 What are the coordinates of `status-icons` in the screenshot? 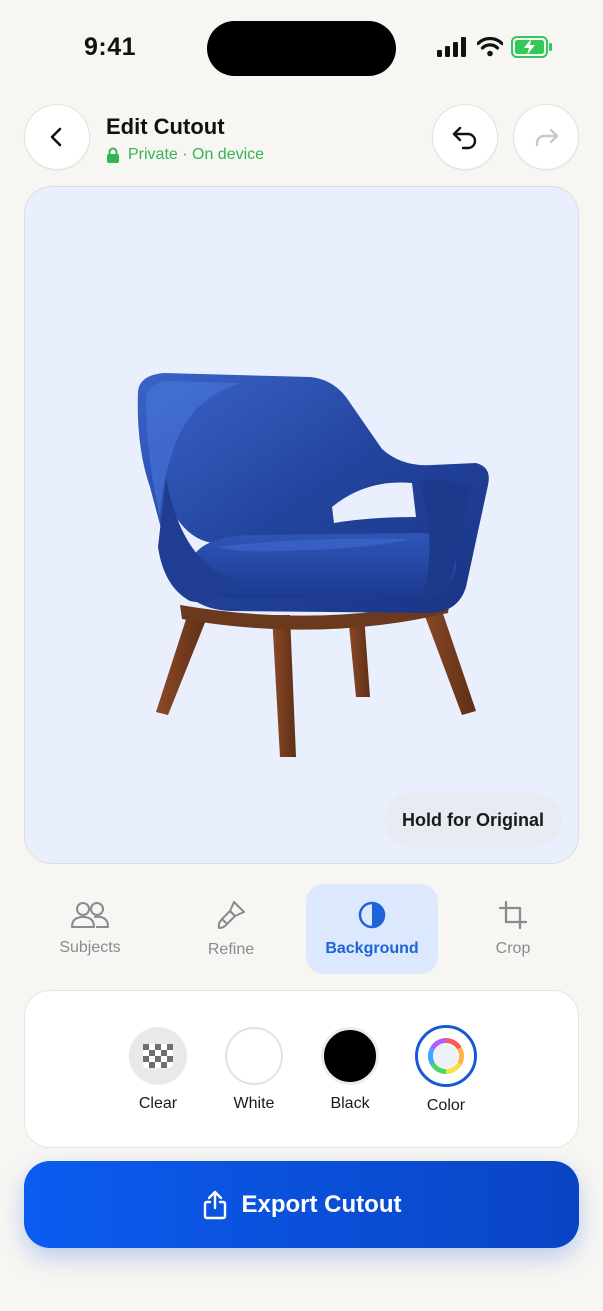 It's located at (495, 47).